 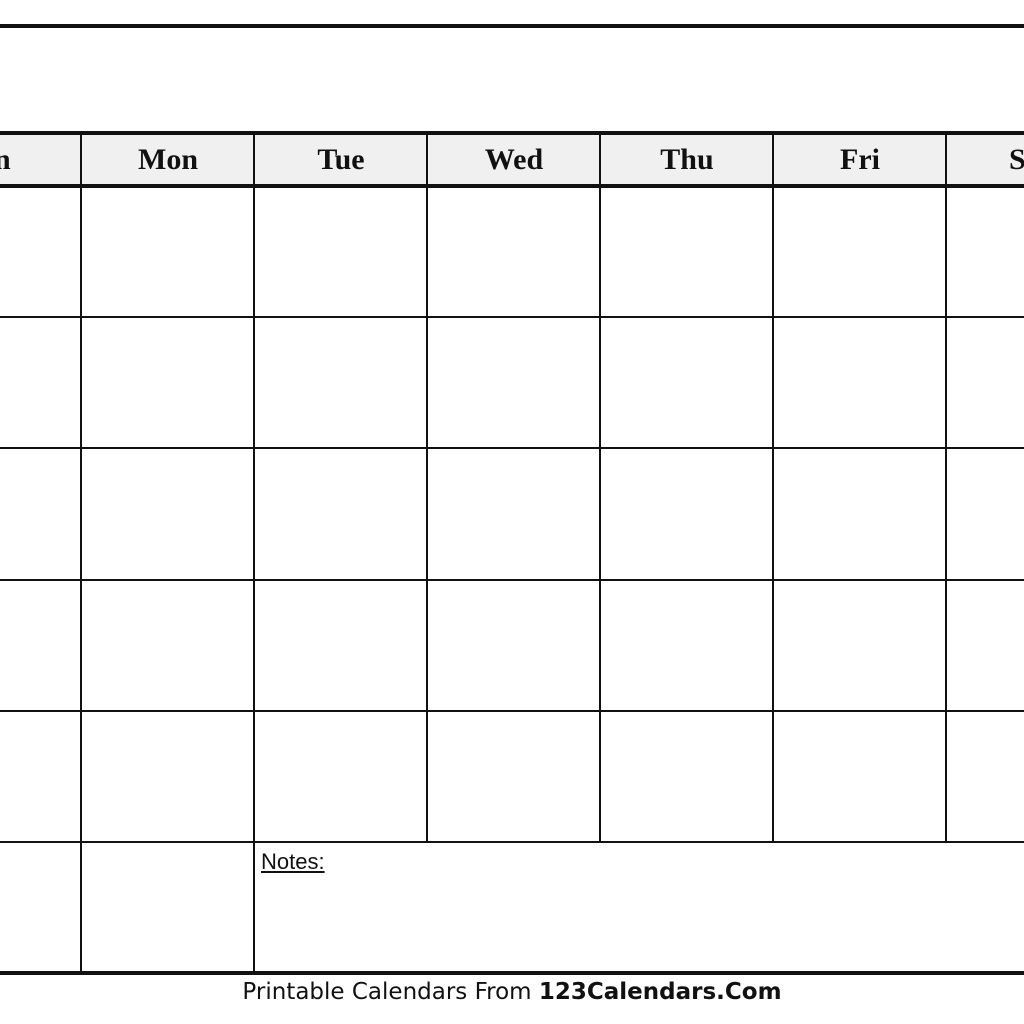 What do you see at coordinates (686, 382) in the screenshot?
I see `day-cell-week2-thu` at bounding box center [686, 382].